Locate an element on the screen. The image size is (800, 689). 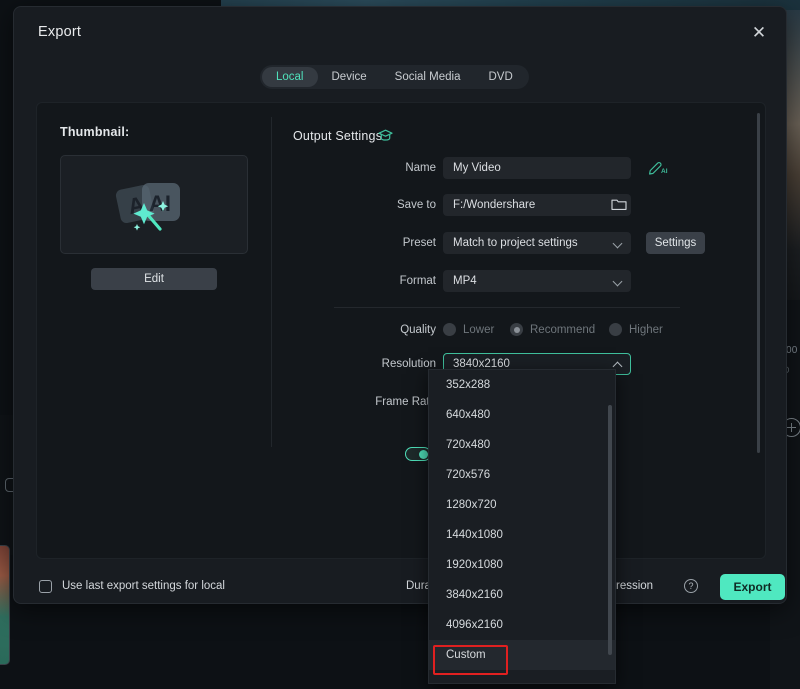
compression-label: ression is located at coordinates (635, 586).